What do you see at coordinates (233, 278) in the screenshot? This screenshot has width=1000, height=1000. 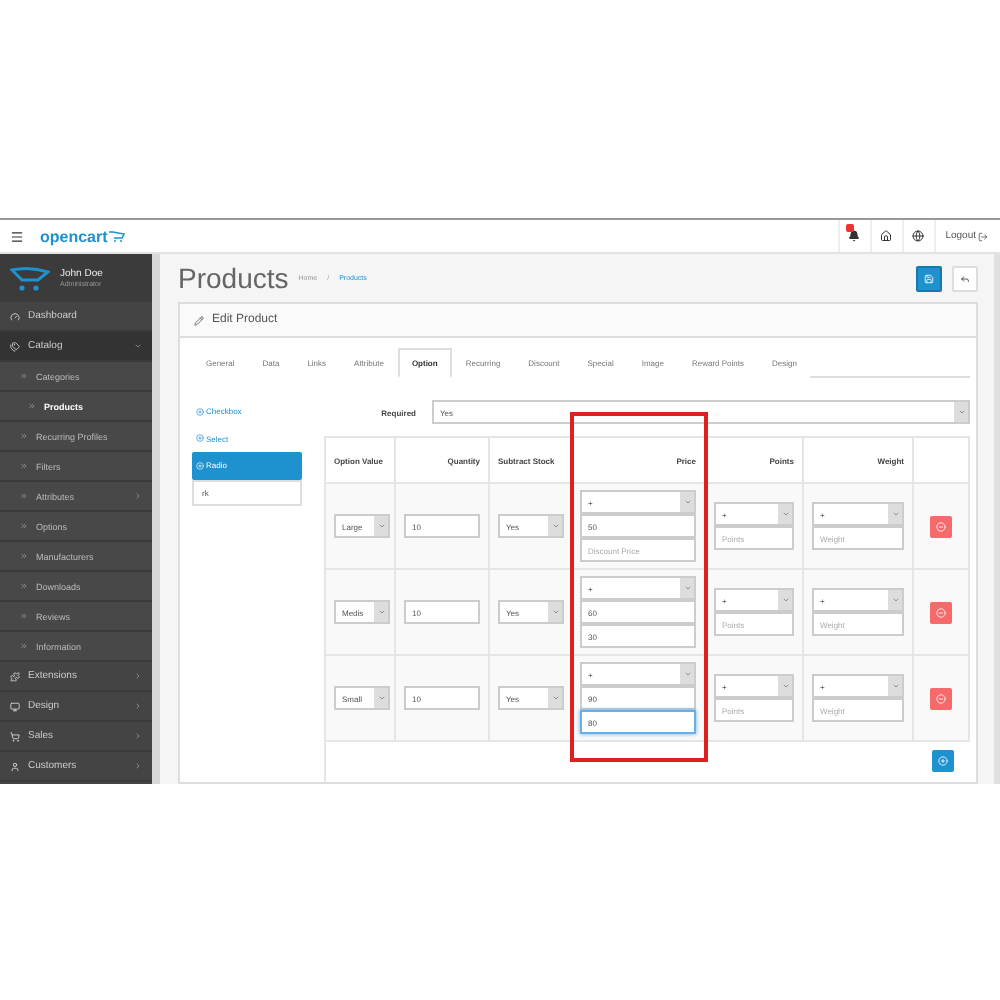 I see `page-title: Products` at bounding box center [233, 278].